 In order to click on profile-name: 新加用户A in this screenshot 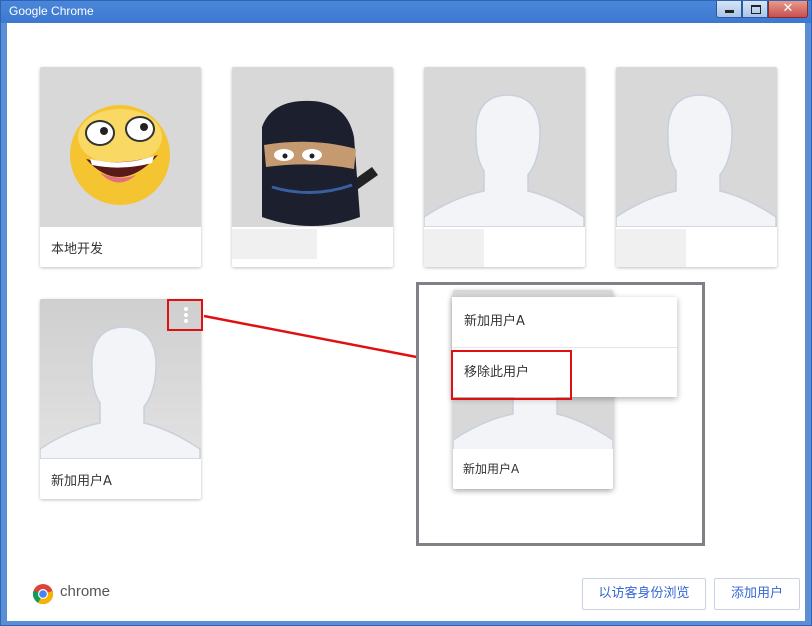, I will do `click(491, 469)`.